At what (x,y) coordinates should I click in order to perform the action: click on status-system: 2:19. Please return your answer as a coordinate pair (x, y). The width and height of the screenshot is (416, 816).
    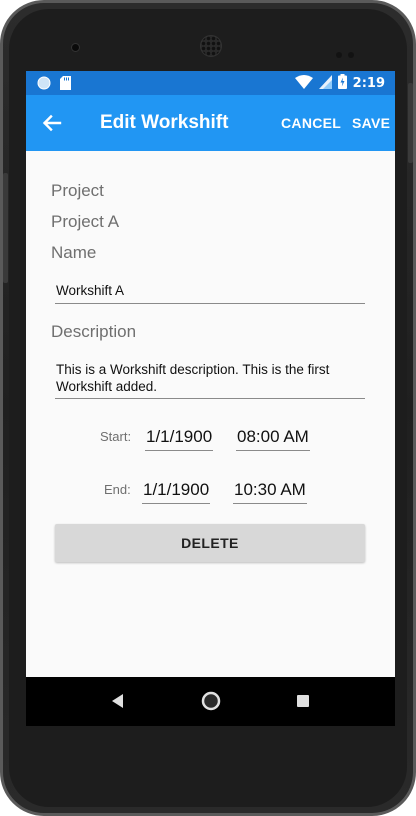
    Looking at the image, I should click on (339, 83).